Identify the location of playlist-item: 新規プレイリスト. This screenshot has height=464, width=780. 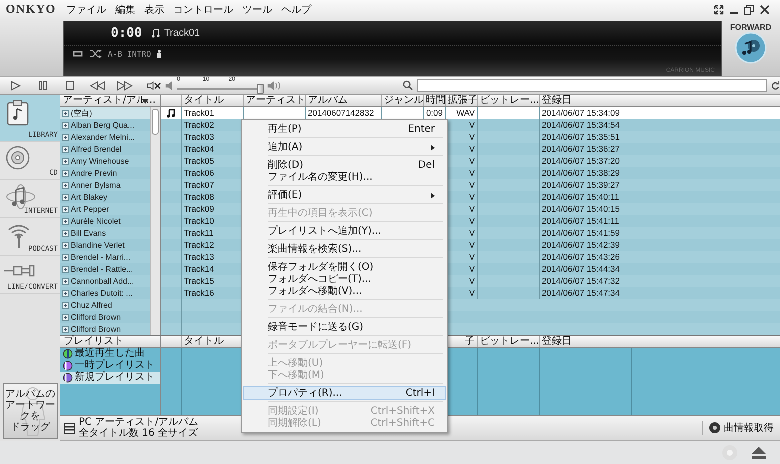
(110, 378).